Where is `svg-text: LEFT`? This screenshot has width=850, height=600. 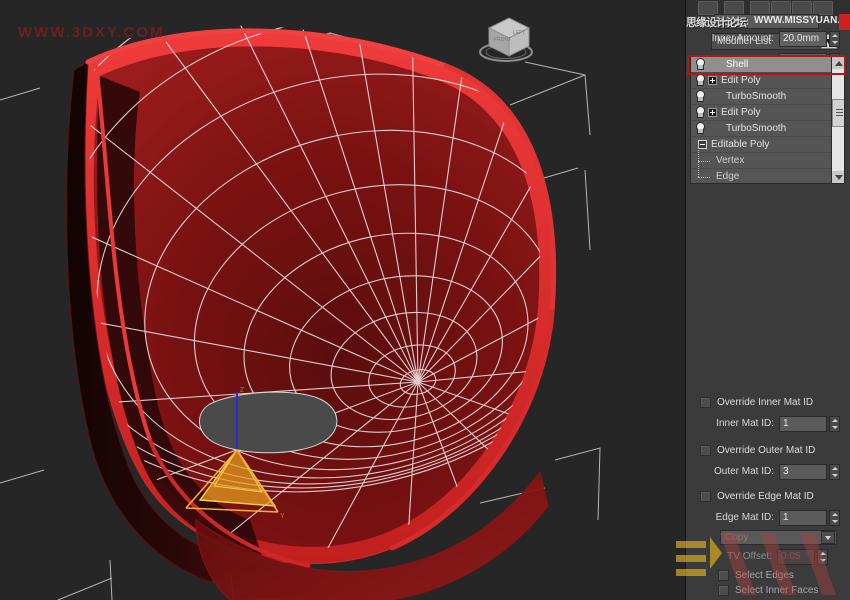
svg-text: LEFT is located at coordinates (519, 33).